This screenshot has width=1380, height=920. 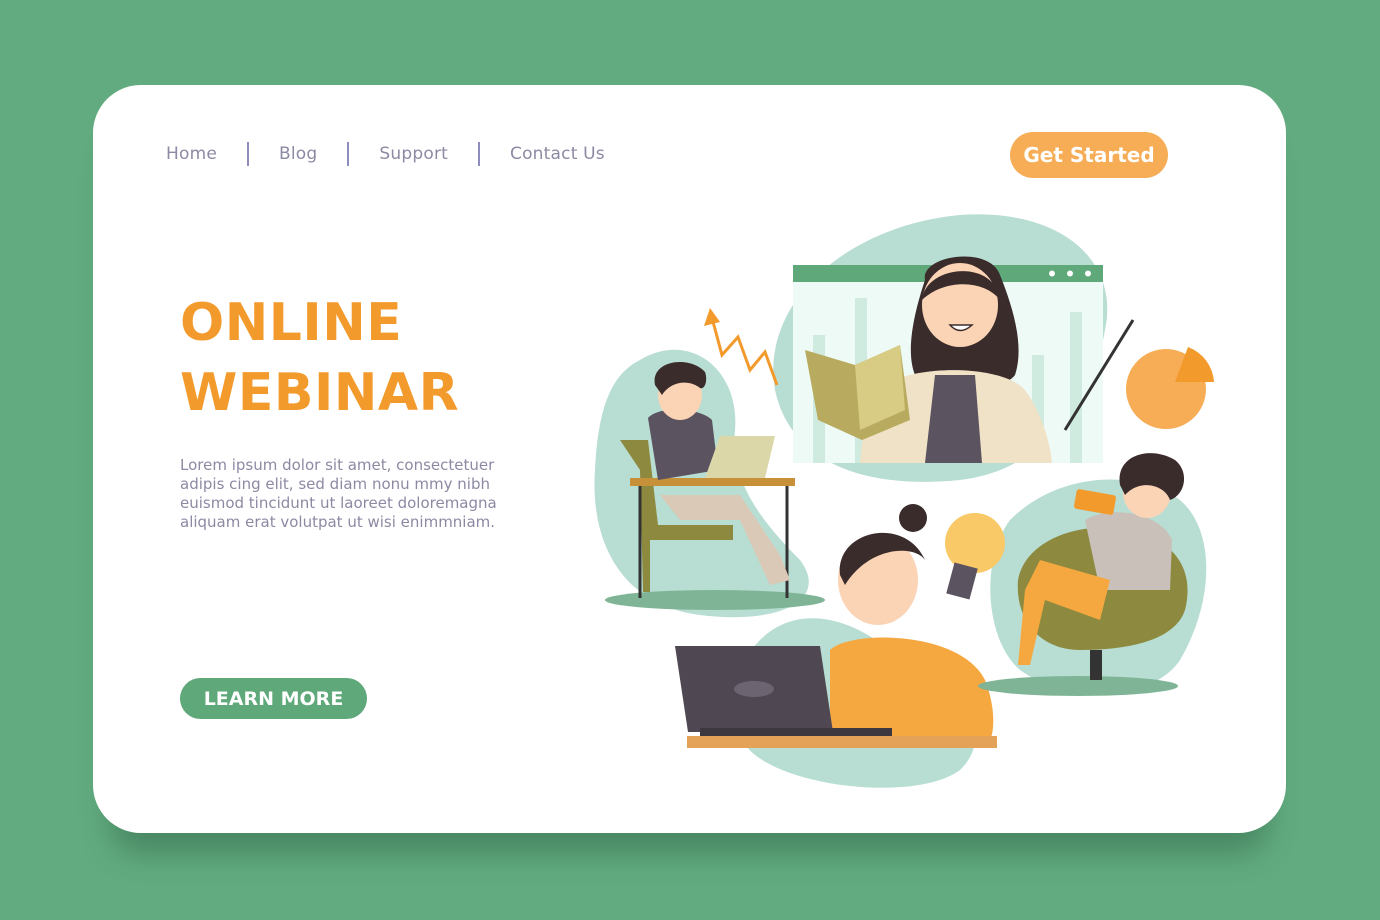 I want to click on bg-bar, so click(x=1076, y=387).